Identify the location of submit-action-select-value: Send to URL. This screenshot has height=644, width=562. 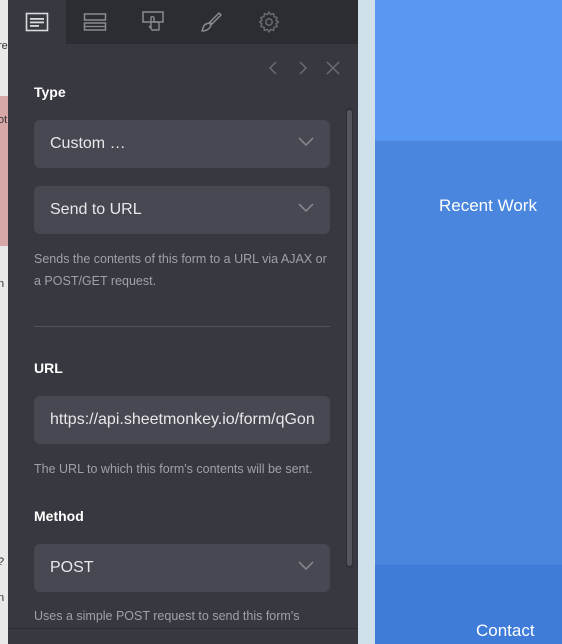
(96, 209).